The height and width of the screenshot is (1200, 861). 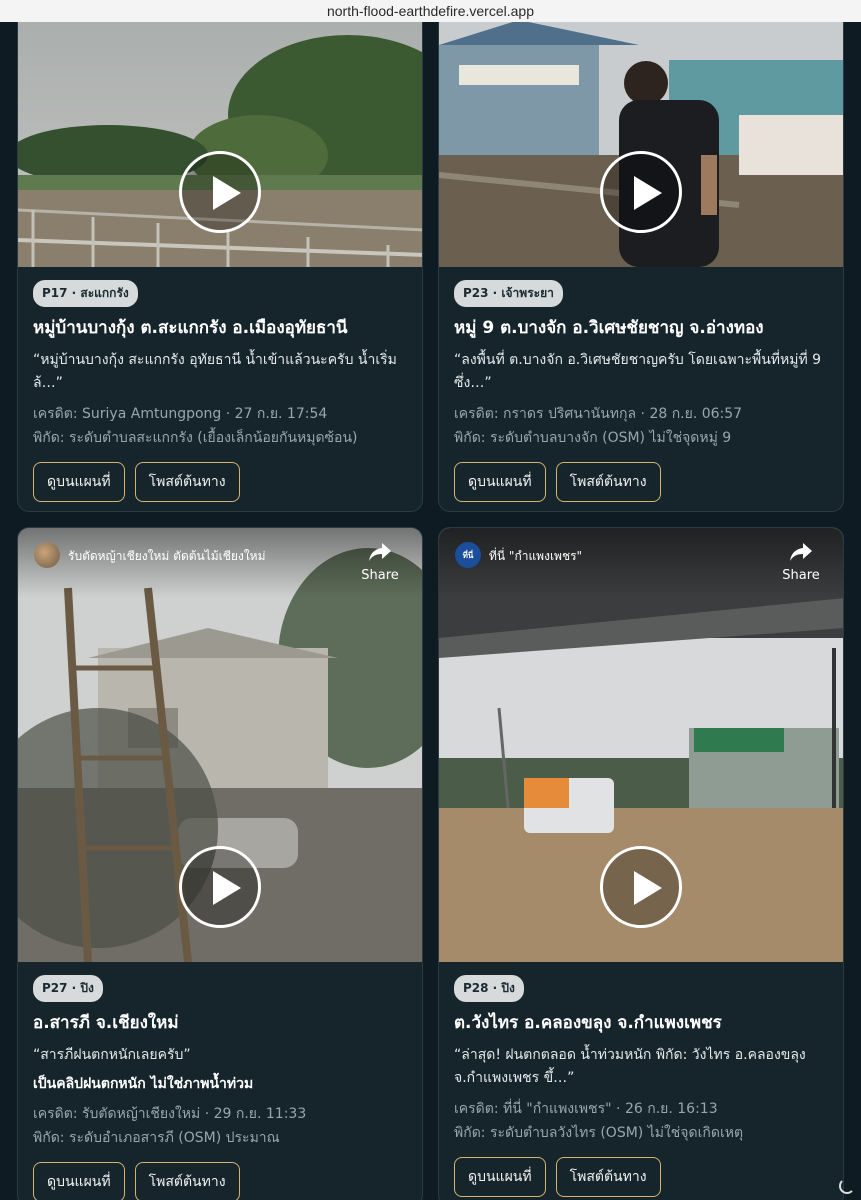 I want to click on point-badge: P17 · สะแกกรัง, so click(x=85, y=293).